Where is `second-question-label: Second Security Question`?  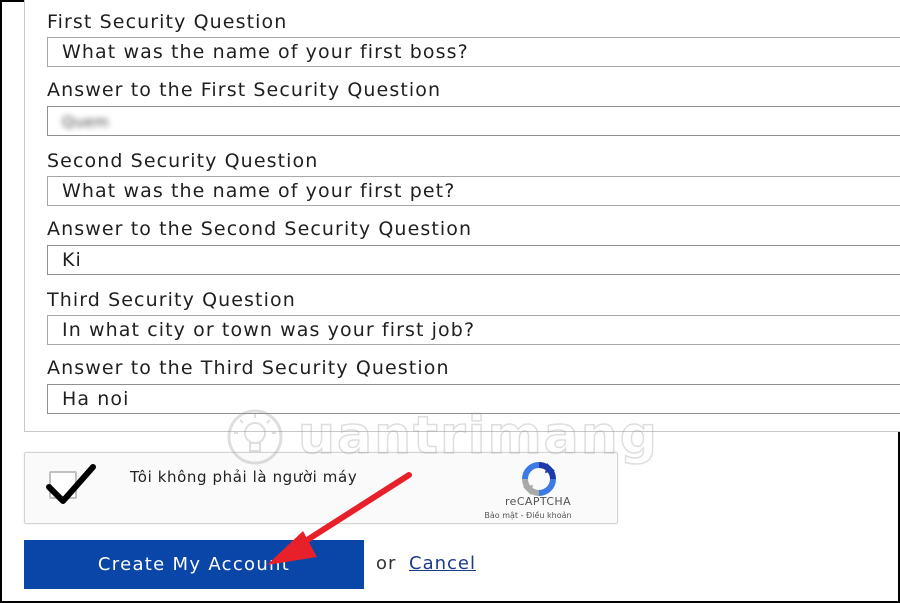
second-question-label: Second Security Question is located at coordinates (183, 161).